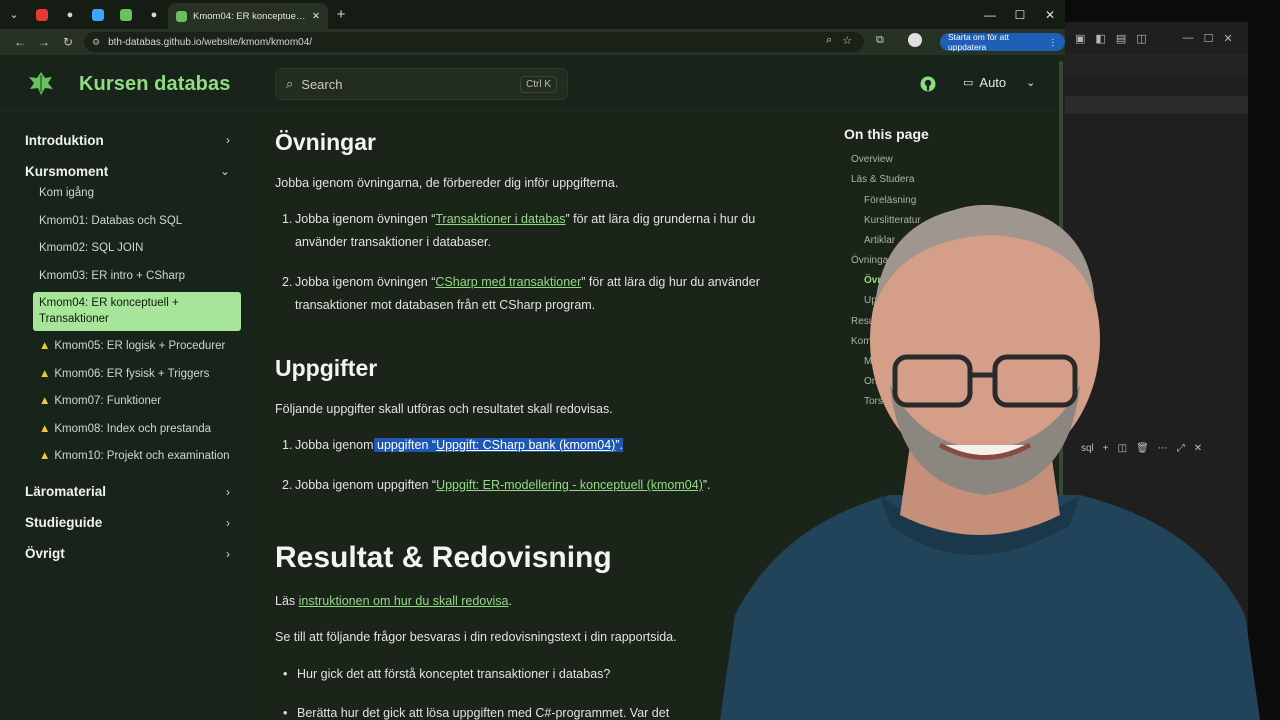 The image size is (1280, 720). What do you see at coordinates (1156, 105) in the screenshot?
I see `editor-code-area` at bounding box center [1156, 105].